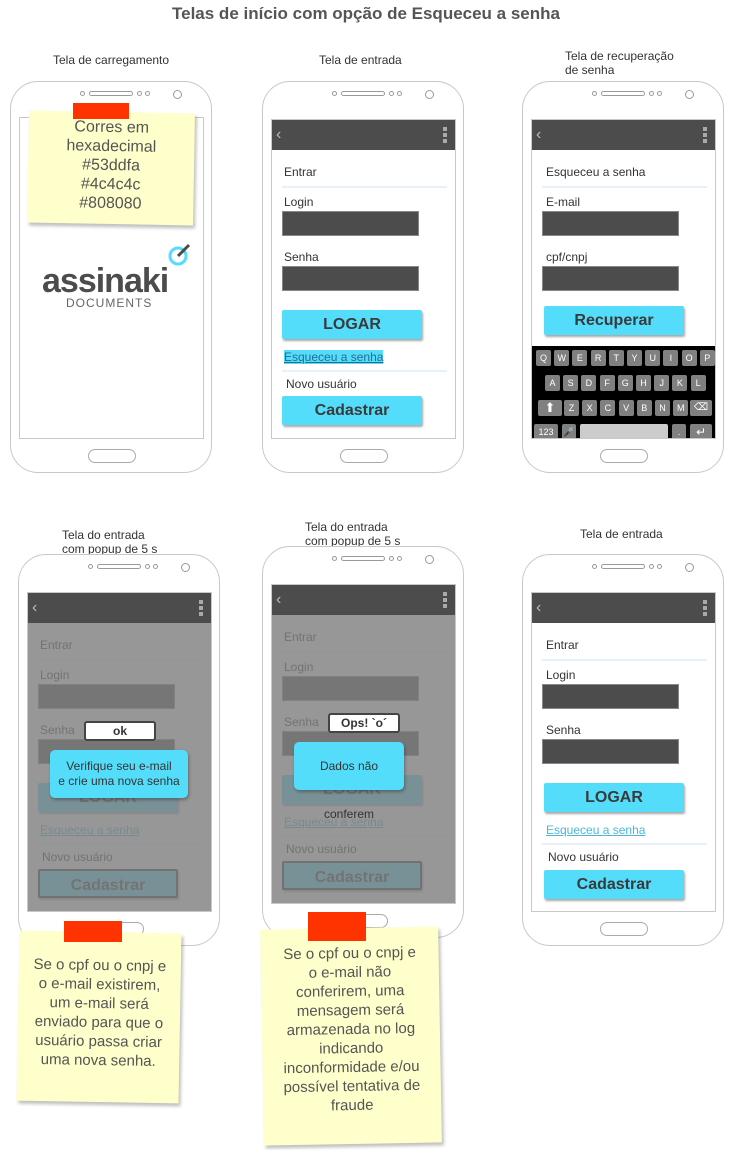 The height and width of the screenshot is (1150, 732). I want to click on key-l: L, so click(698, 383).